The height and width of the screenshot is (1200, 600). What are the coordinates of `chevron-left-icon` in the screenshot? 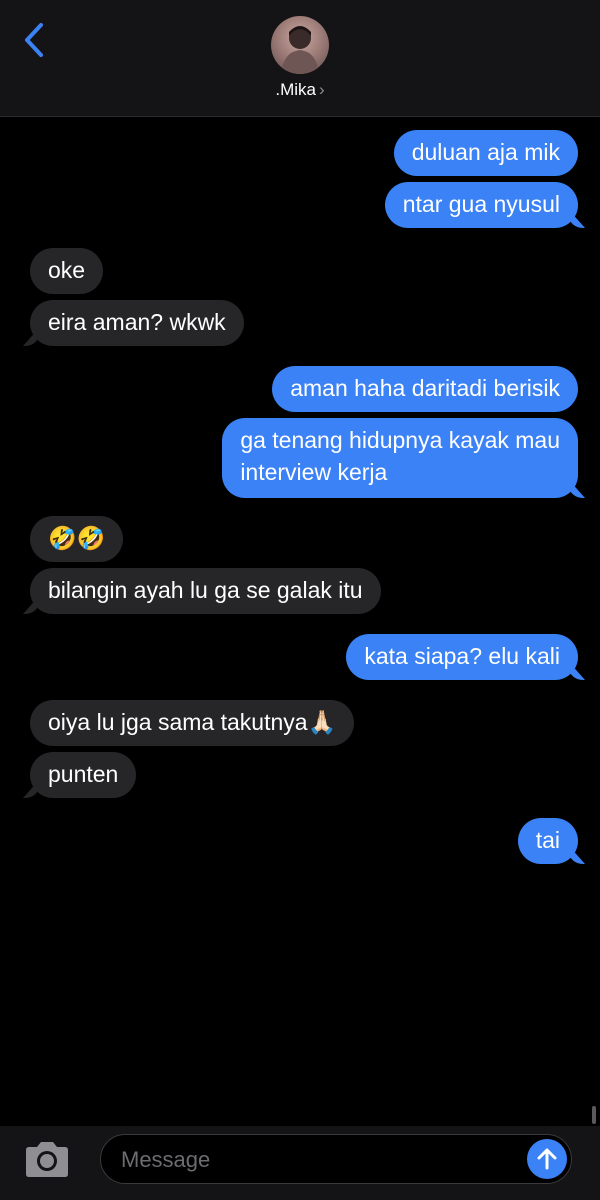 It's located at (34, 40).